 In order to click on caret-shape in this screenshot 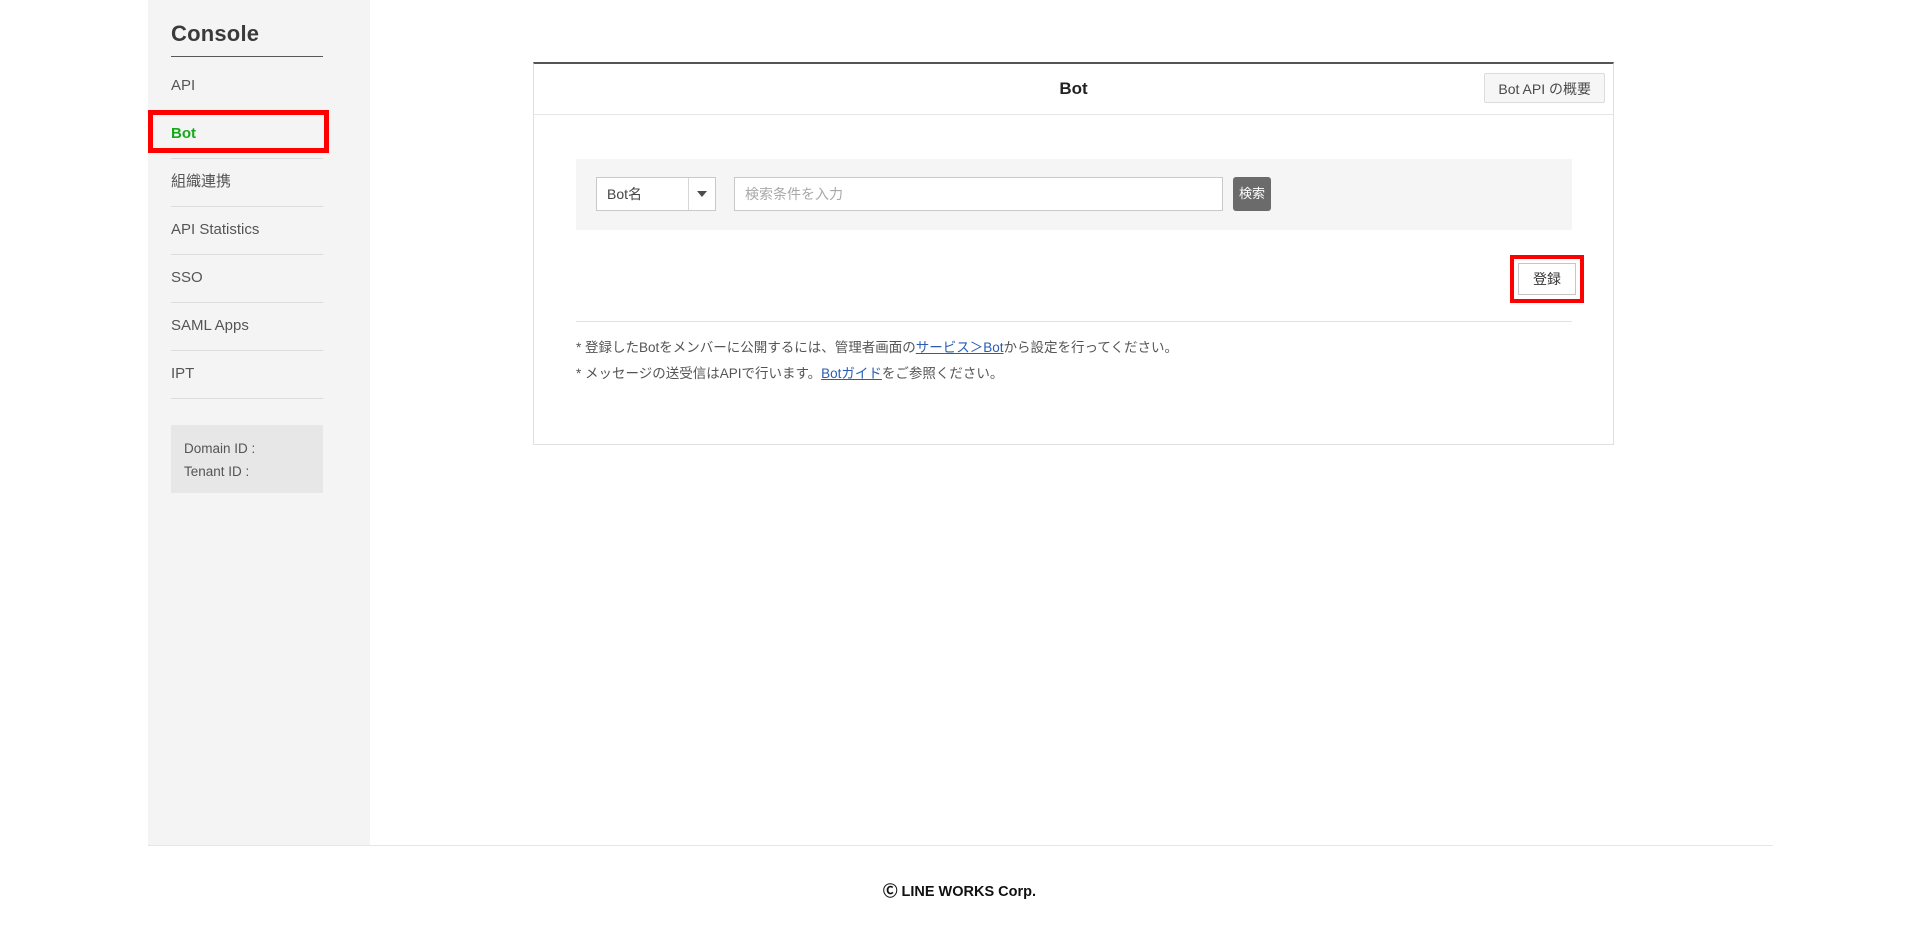, I will do `click(702, 194)`.